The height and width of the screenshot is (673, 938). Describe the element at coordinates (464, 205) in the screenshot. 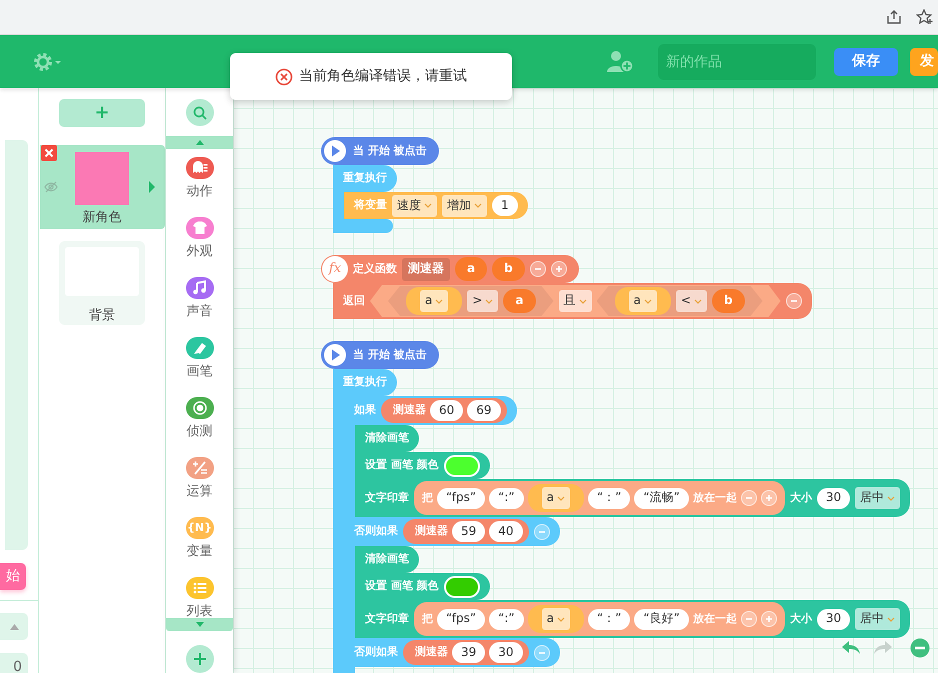

I see `dropdown: 增加` at that location.